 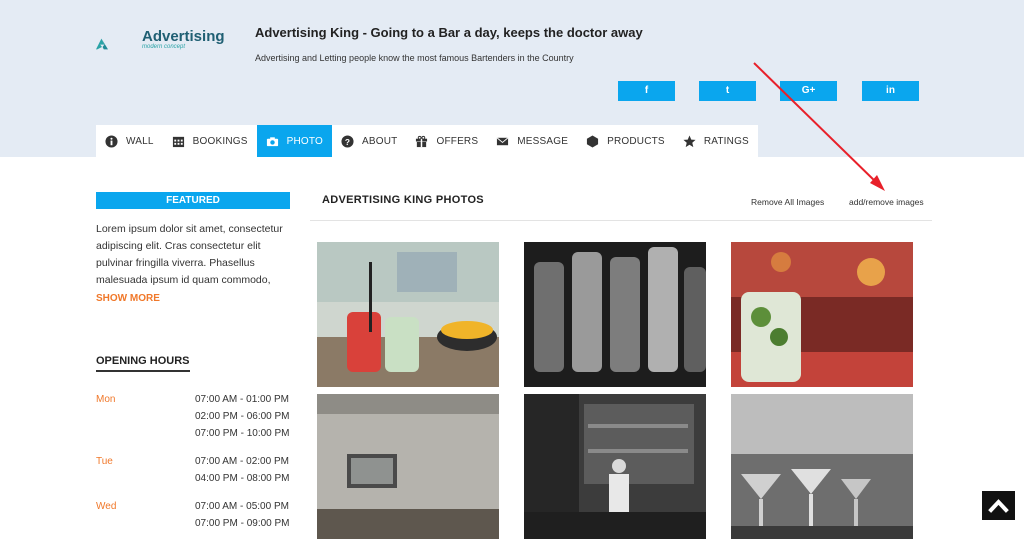 What do you see at coordinates (242, 506) in the screenshot?
I see `time-slot: 07:00 AM - 05:00 PM` at bounding box center [242, 506].